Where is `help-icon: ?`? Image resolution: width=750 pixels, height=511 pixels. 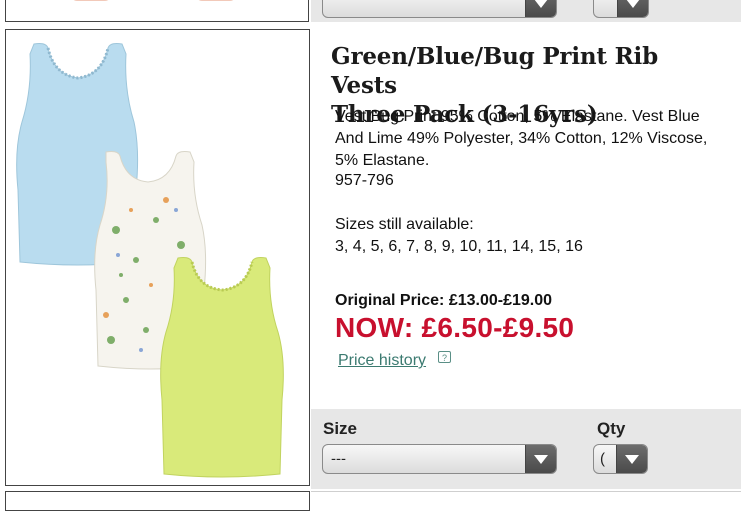
help-icon: ? is located at coordinates (444, 357).